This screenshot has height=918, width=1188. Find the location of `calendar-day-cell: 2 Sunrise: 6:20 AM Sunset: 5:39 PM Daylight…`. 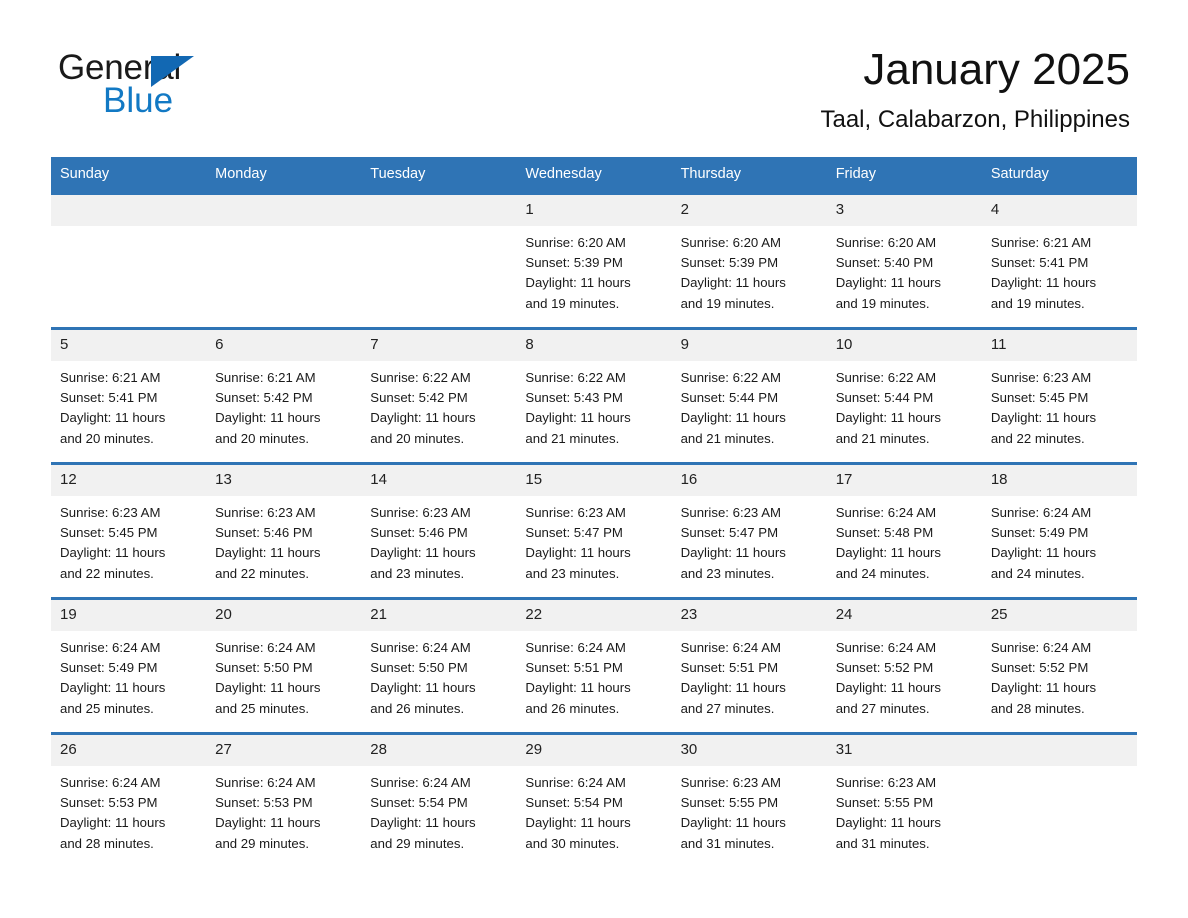

calendar-day-cell: 2 Sunrise: 6:20 AM Sunset: 5:39 PM Daylight… is located at coordinates (749, 260).